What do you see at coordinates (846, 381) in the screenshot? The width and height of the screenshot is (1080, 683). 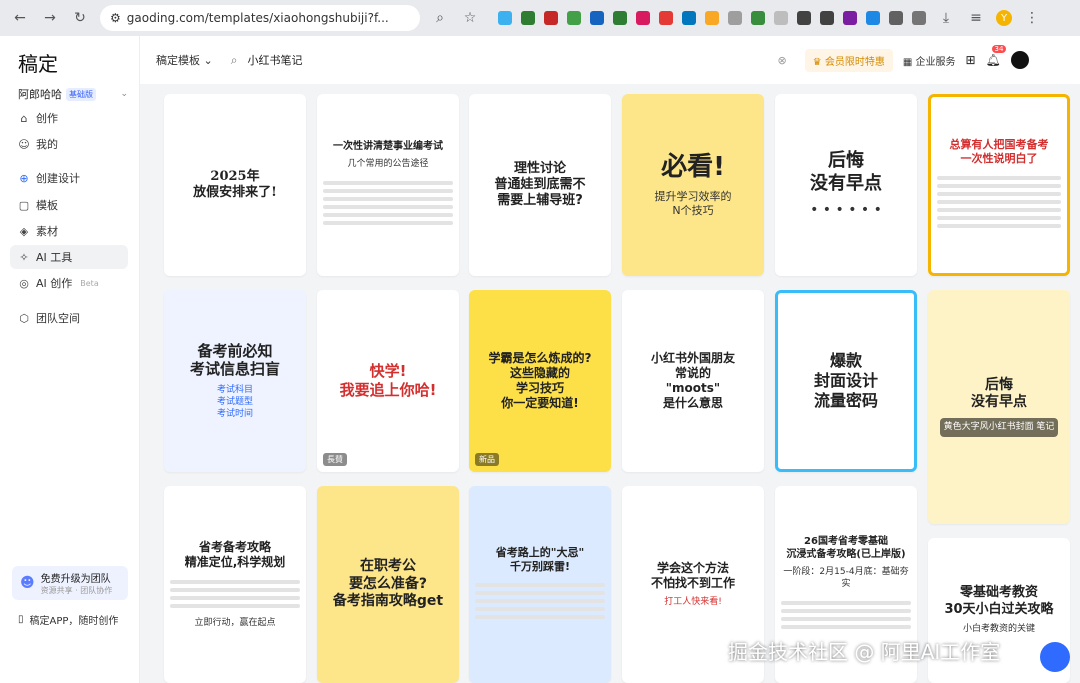 I see `template-card: 爆款 封面设计 流量密码` at bounding box center [846, 381].